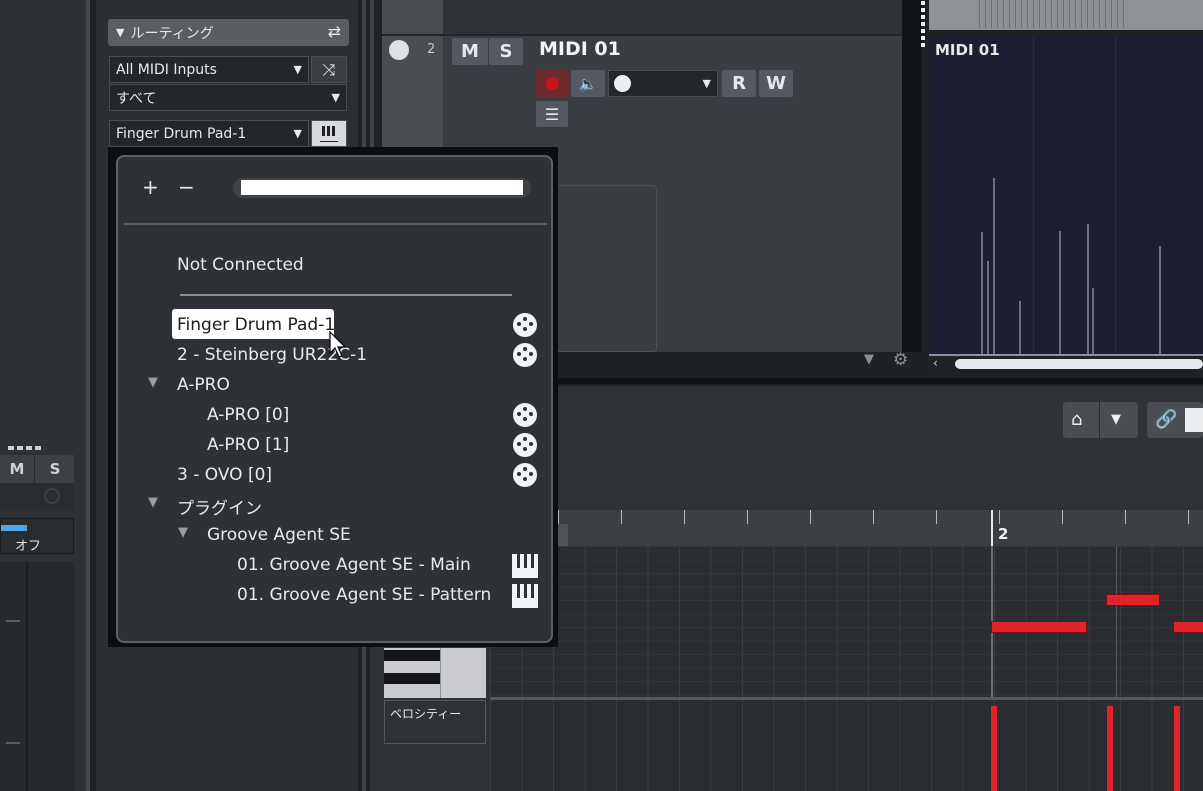 This screenshot has width=1203, height=791. Describe the element at coordinates (136, 98) in the screenshot. I see `midi-channel-value: すべて` at that location.